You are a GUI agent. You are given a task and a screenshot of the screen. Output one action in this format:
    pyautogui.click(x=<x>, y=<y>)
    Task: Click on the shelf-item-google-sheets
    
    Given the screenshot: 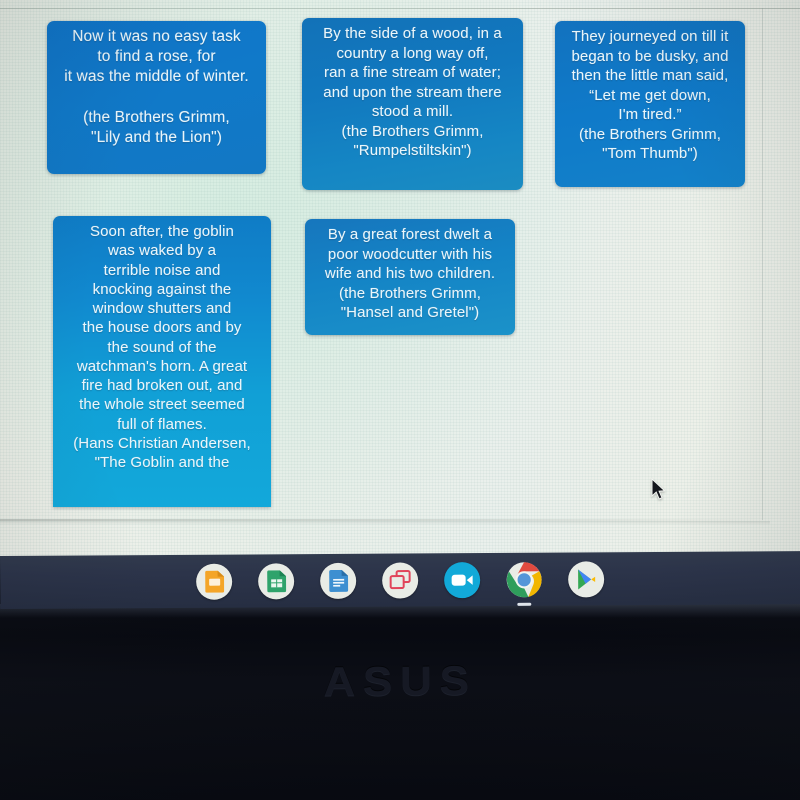 What is the action you would take?
    pyautogui.click(x=276, y=581)
    